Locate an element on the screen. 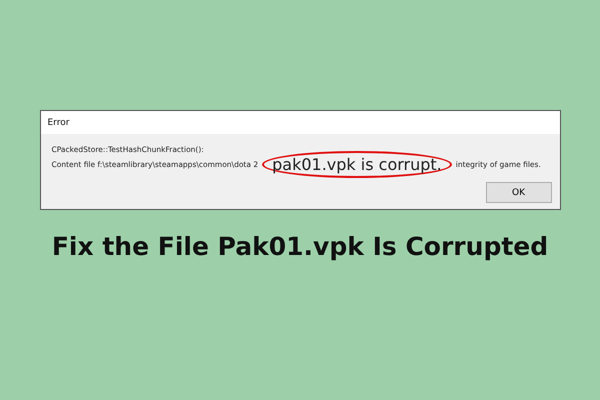 The height and width of the screenshot is (400, 600). headline: Fix the File Pak01.vpk Is Corrupted is located at coordinates (300, 246).